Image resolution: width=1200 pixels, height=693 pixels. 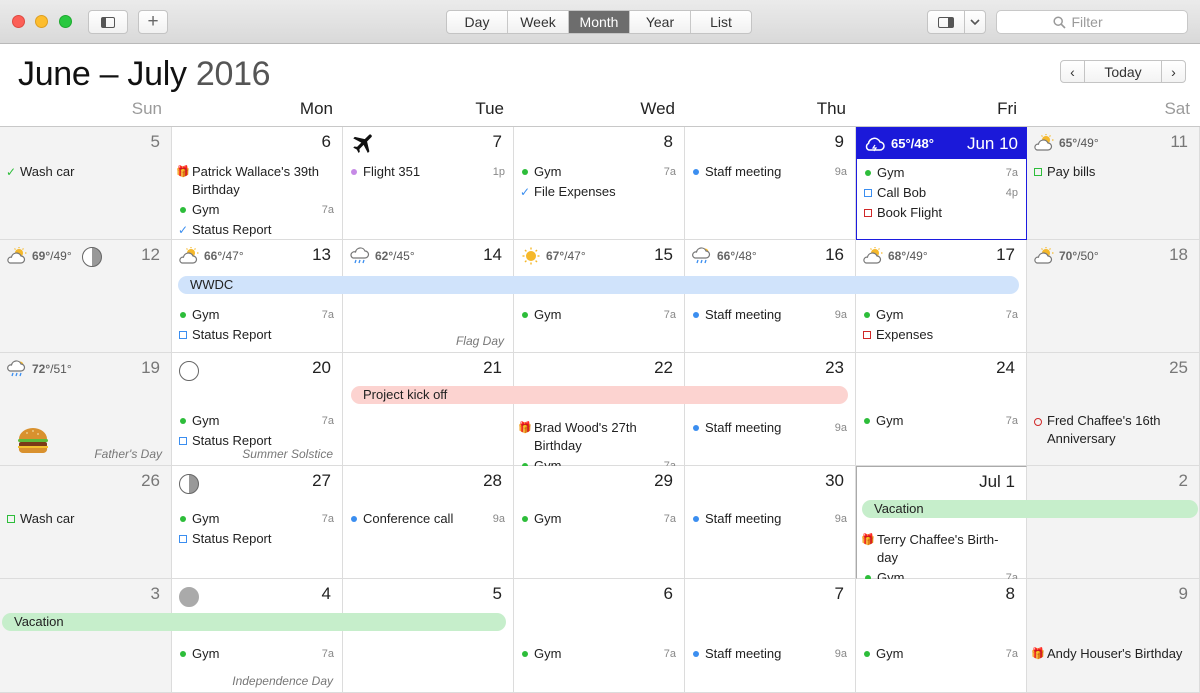 What do you see at coordinates (598, 285) in the screenshot?
I see `multi-day-event: WWDC` at bounding box center [598, 285].